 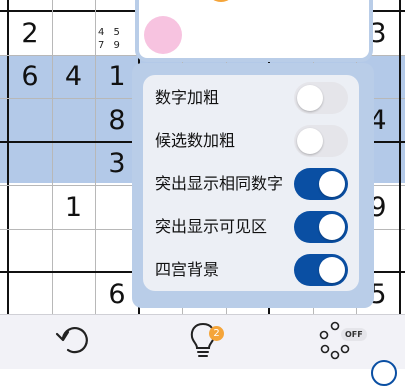 What do you see at coordinates (163, 35) in the screenshot?
I see `color-swatch-pink` at bounding box center [163, 35].